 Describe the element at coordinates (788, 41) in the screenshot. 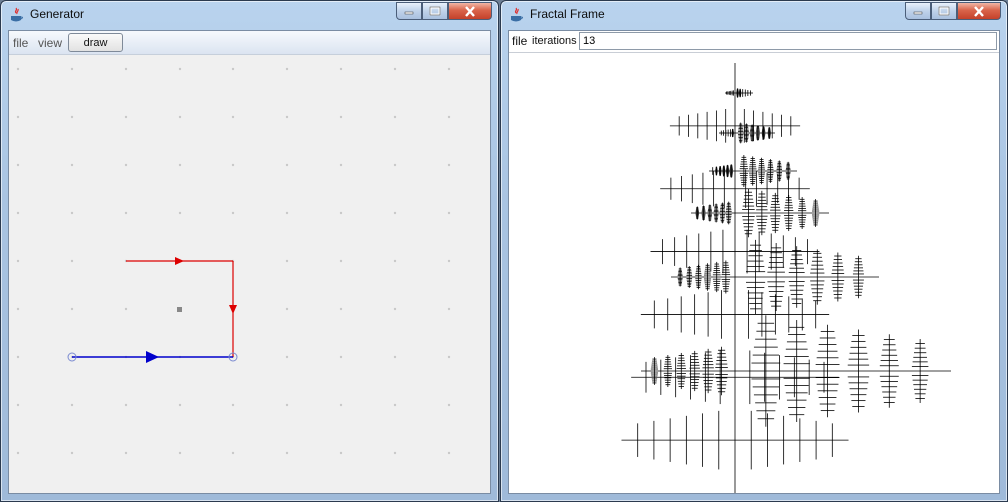

I see `iterations-input: 13` at that location.